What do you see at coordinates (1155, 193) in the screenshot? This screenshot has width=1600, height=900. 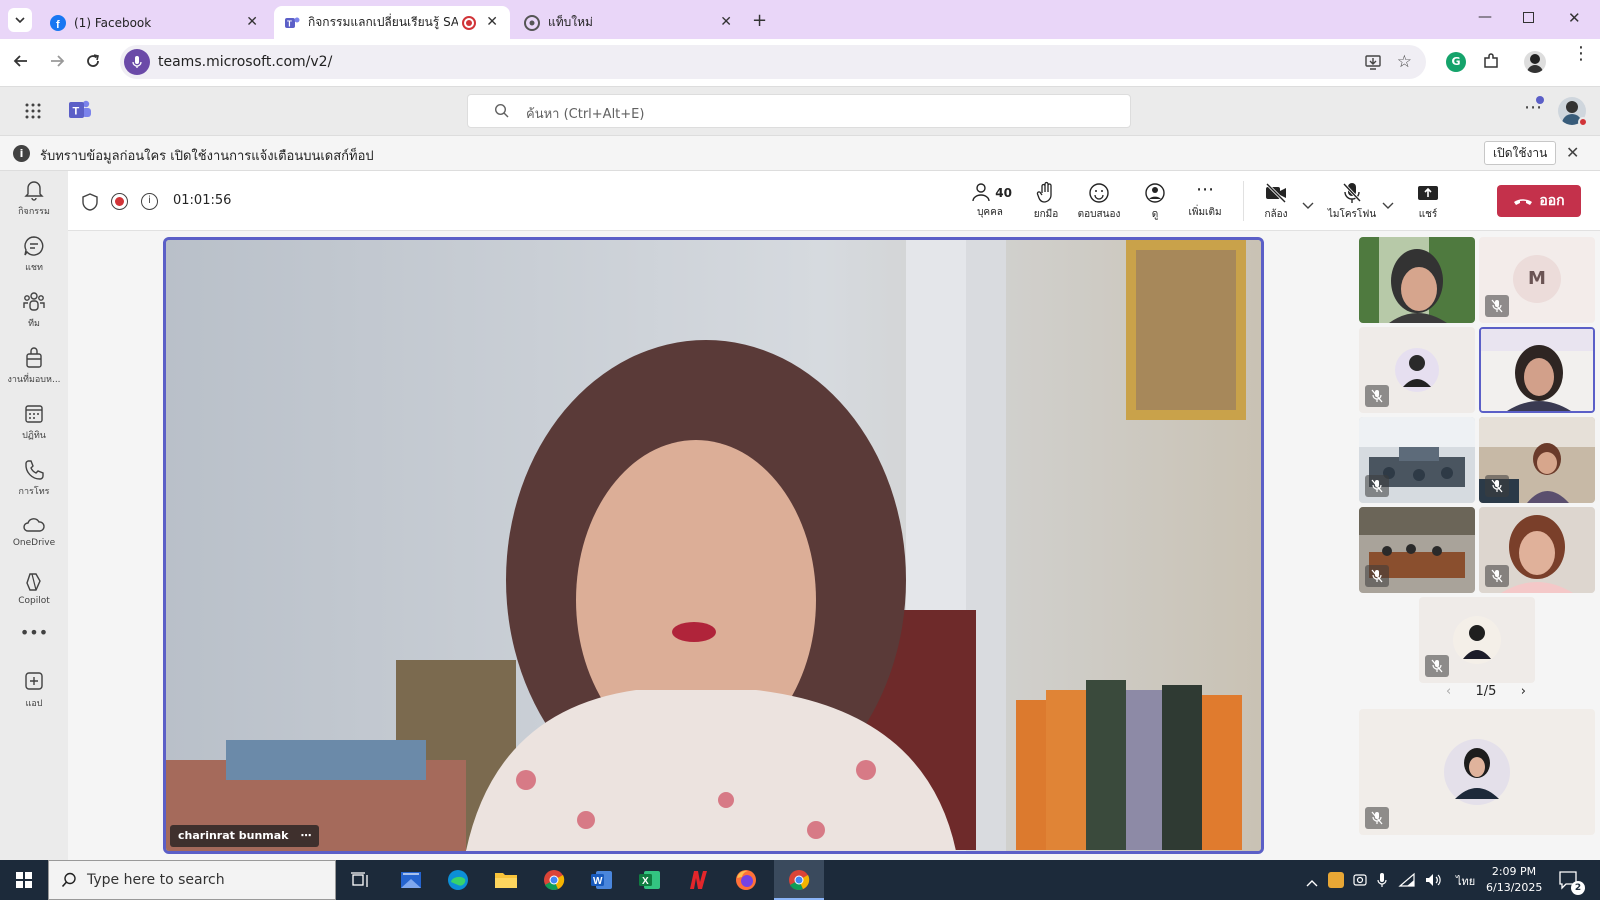 I see `view-person-icon` at bounding box center [1155, 193].